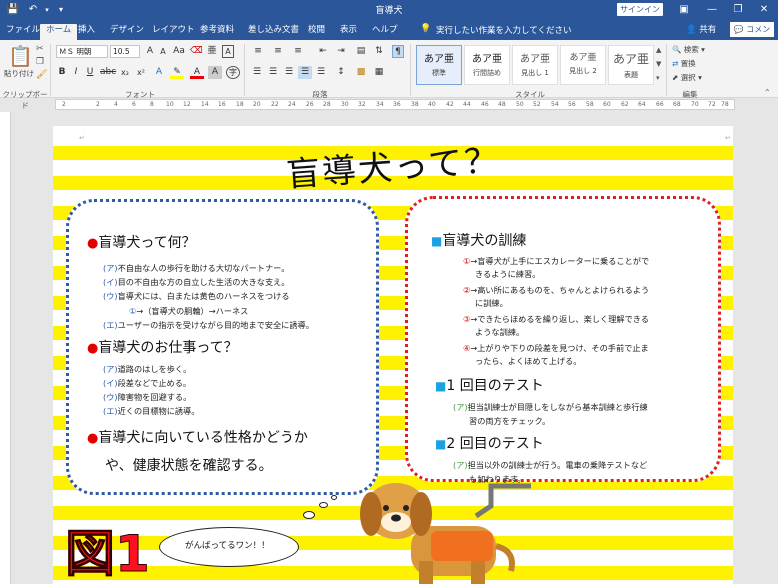 Image resolution: width=778 pixels, height=584 pixels. Describe the element at coordinates (487, 59) in the screenshot. I see `style-sample: あア亜` at that location.